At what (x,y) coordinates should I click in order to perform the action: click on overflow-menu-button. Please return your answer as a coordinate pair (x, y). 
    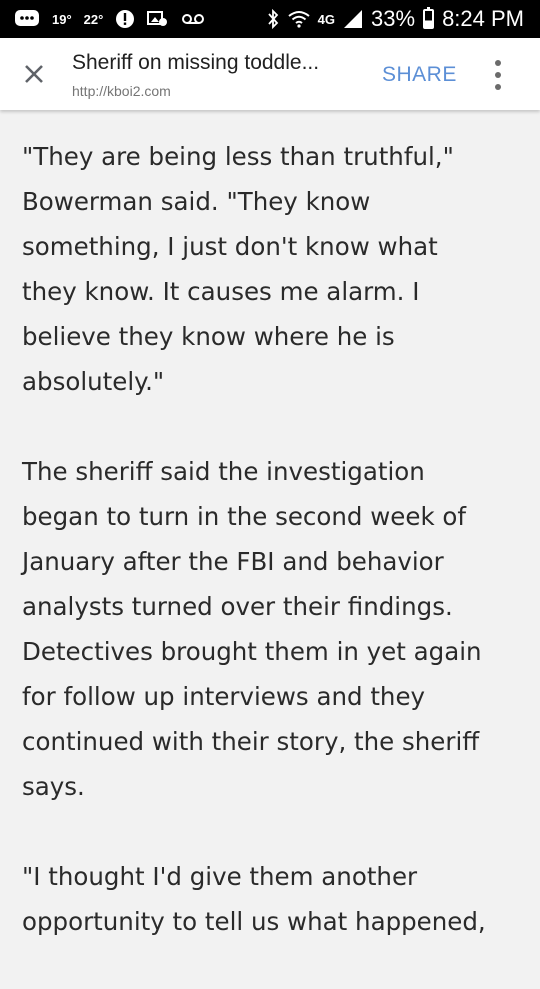
    Looking at the image, I should click on (498, 75).